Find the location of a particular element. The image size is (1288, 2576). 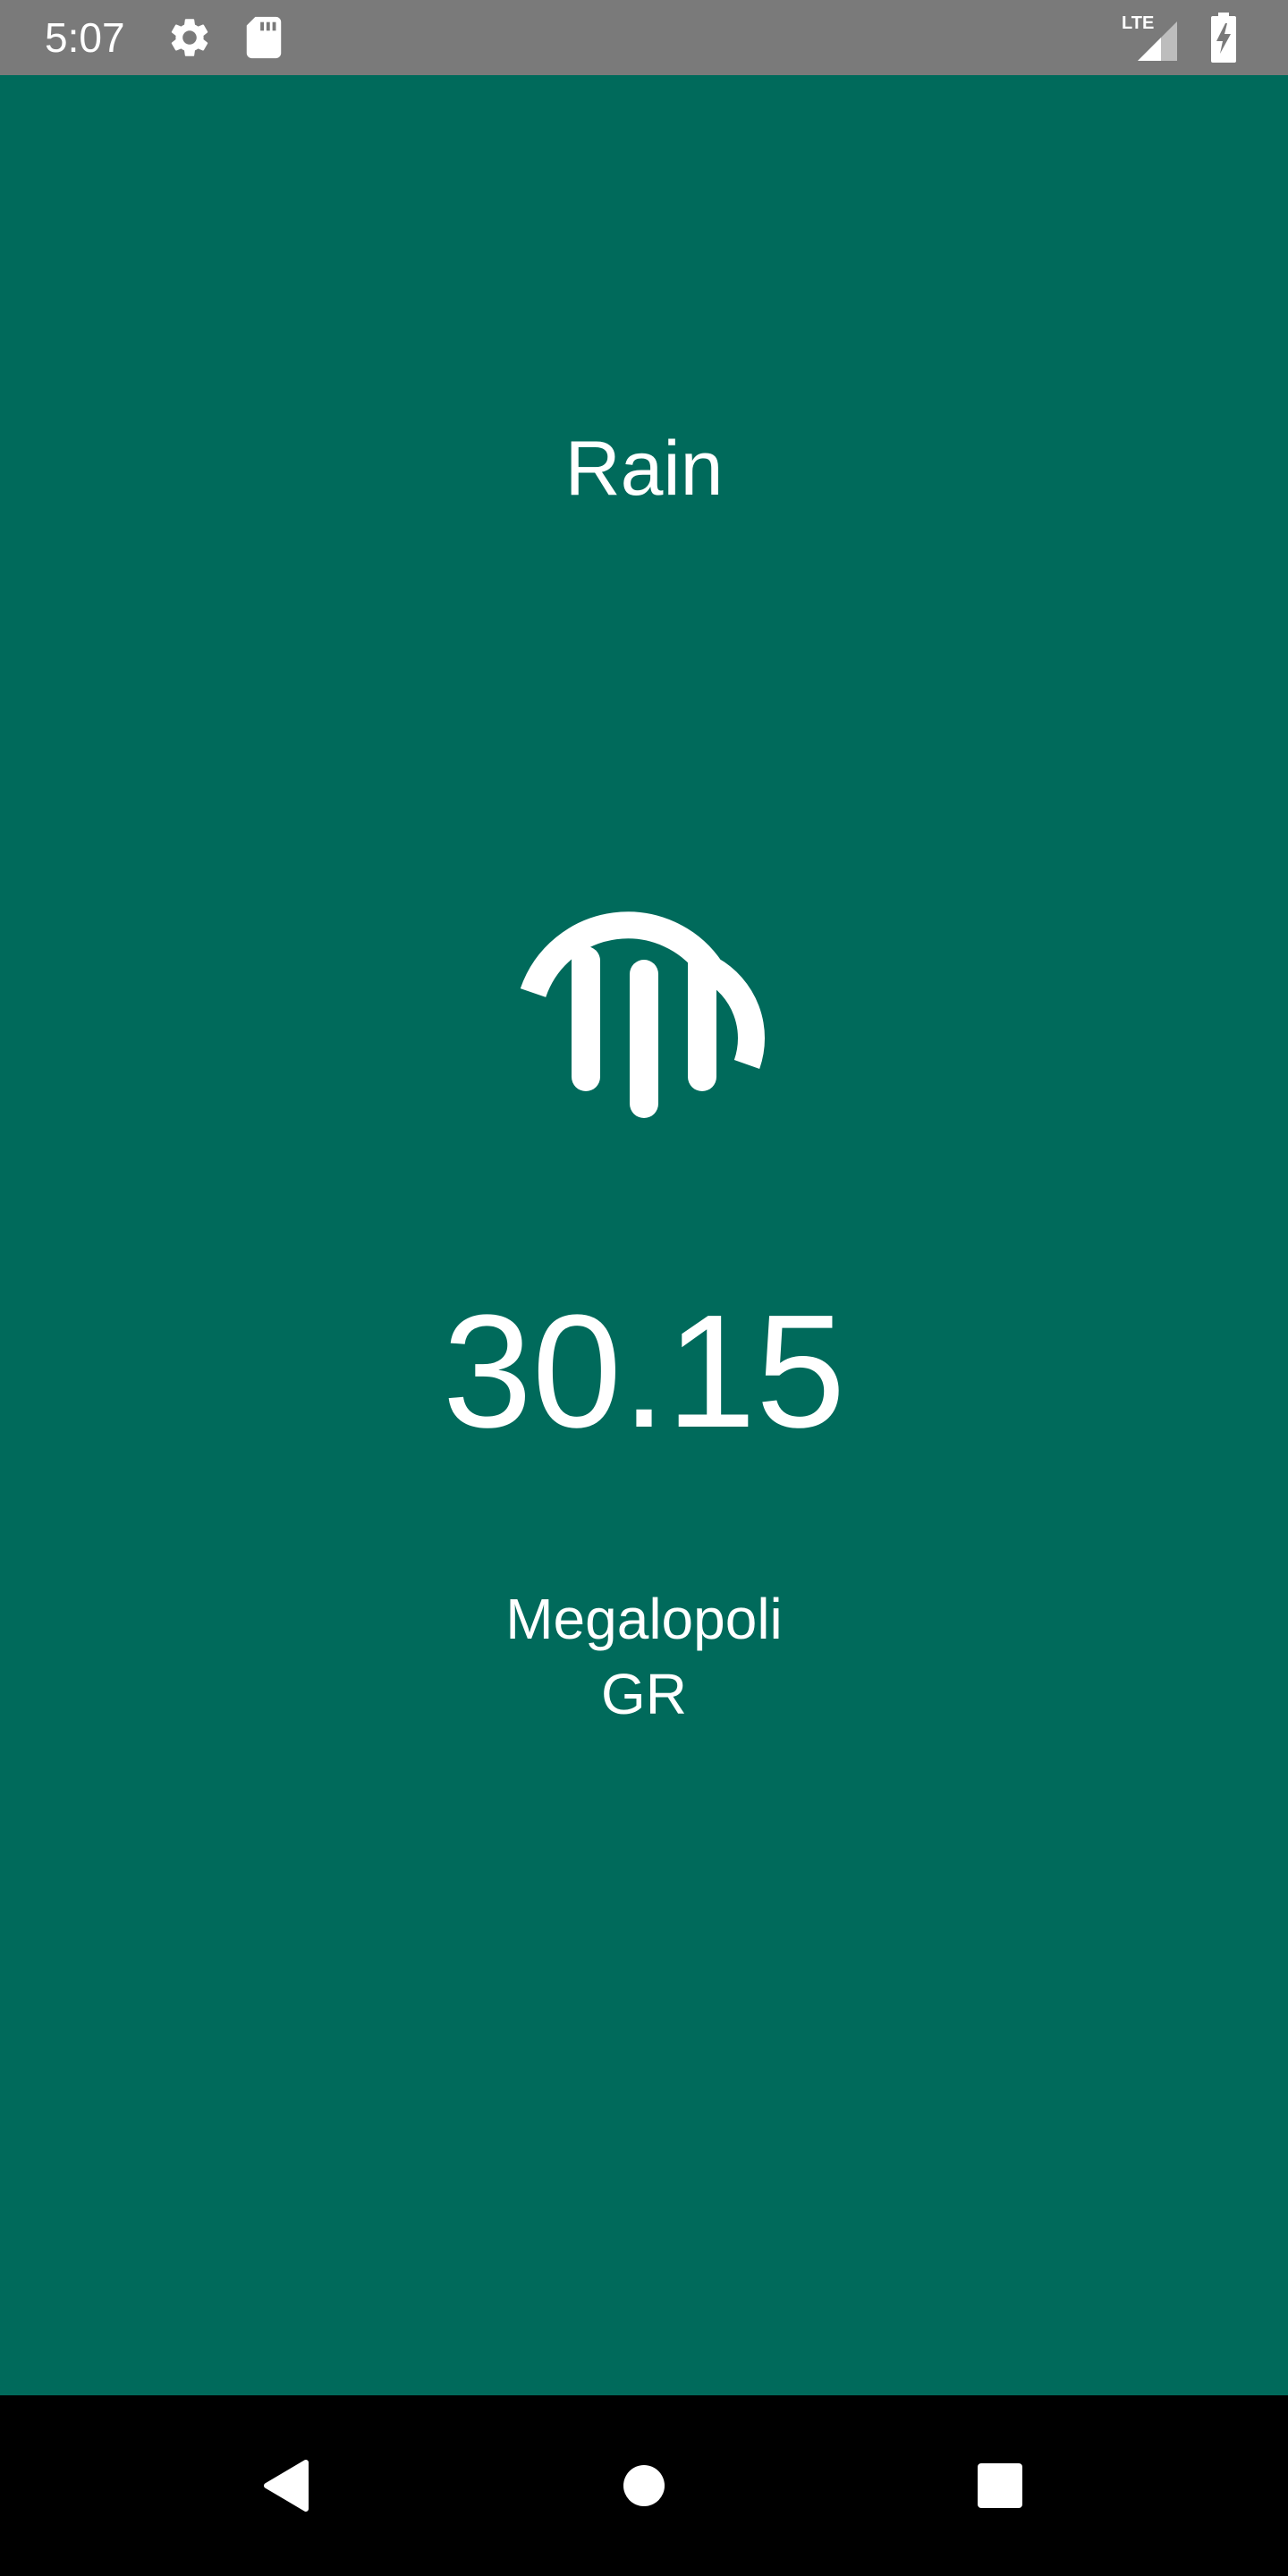

sd-card-icon is located at coordinates (264, 37).